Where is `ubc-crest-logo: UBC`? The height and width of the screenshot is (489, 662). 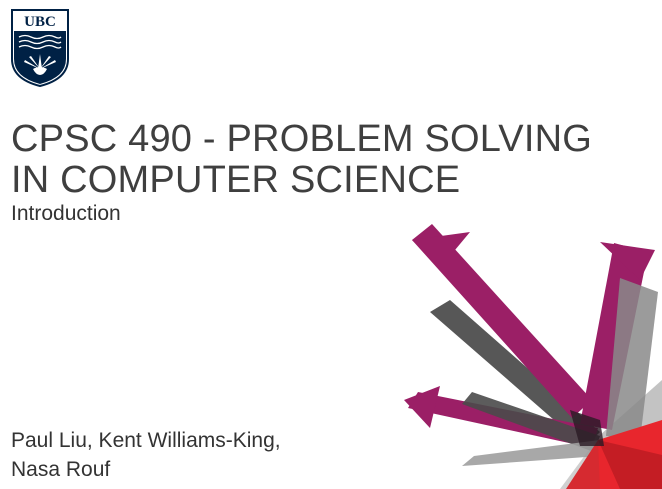
ubc-crest-logo: UBC is located at coordinates (40, 48).